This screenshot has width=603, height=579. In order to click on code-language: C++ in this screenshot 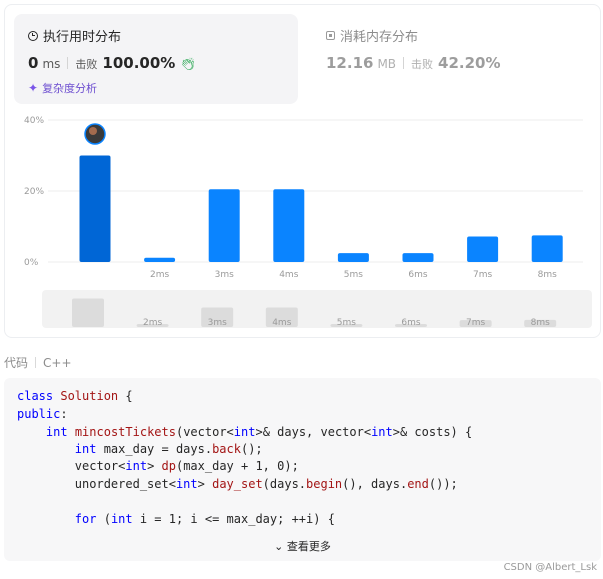, I will do `click(57, 362)`.